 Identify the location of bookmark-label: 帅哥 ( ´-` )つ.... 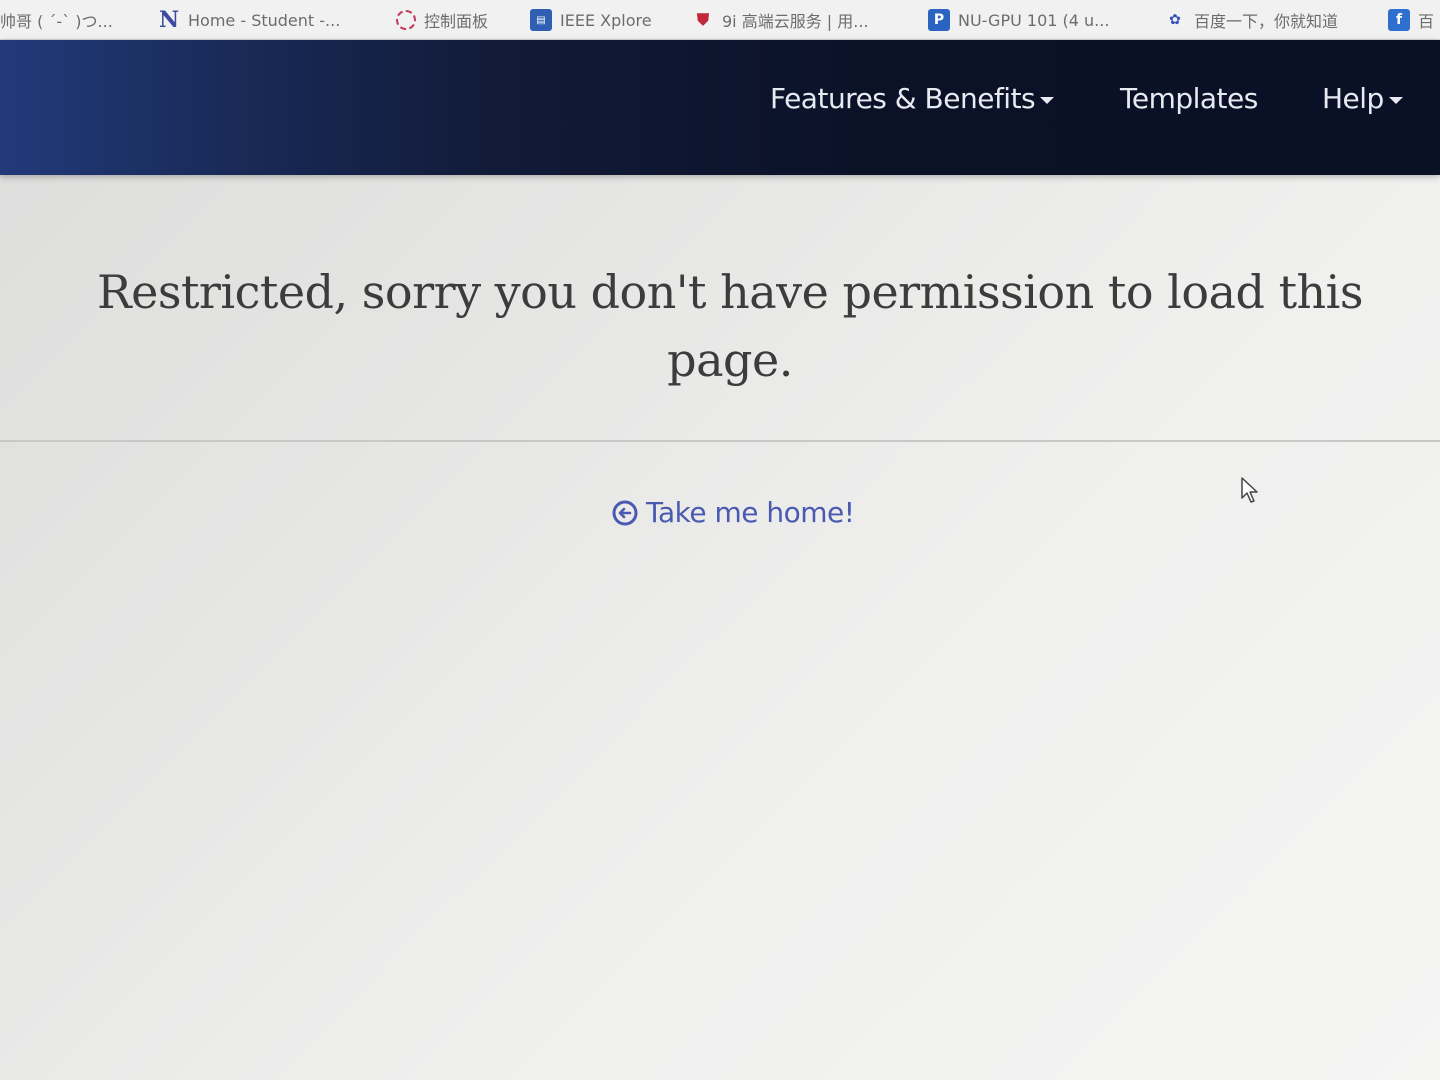
(56, 21).